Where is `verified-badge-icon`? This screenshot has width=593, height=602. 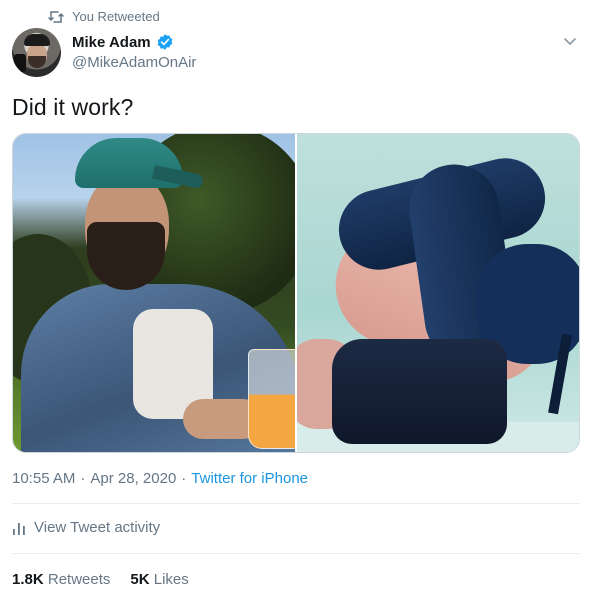
verified-badge-icon is located at coordinates (165, 42).